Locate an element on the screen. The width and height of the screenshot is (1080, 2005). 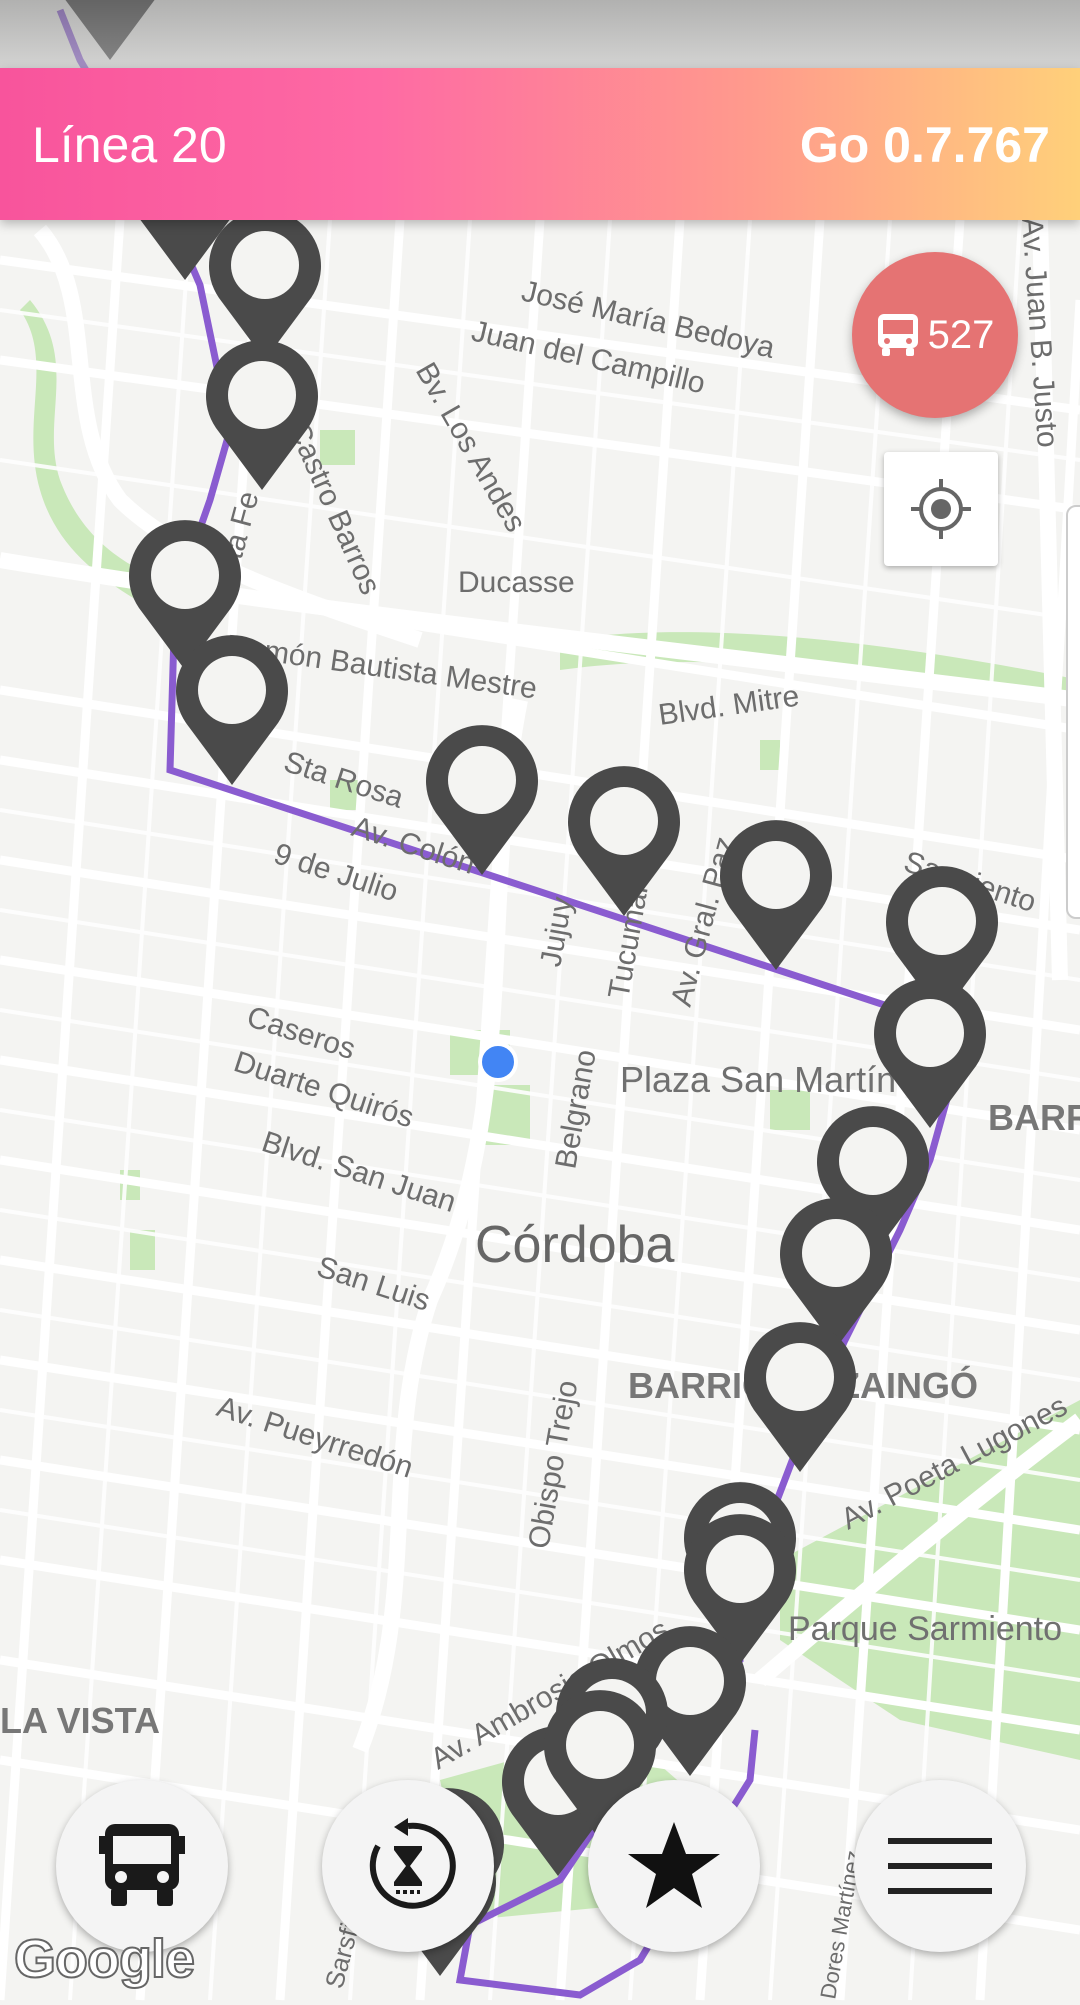
menu-icon is located at coordinates (940, 1866).